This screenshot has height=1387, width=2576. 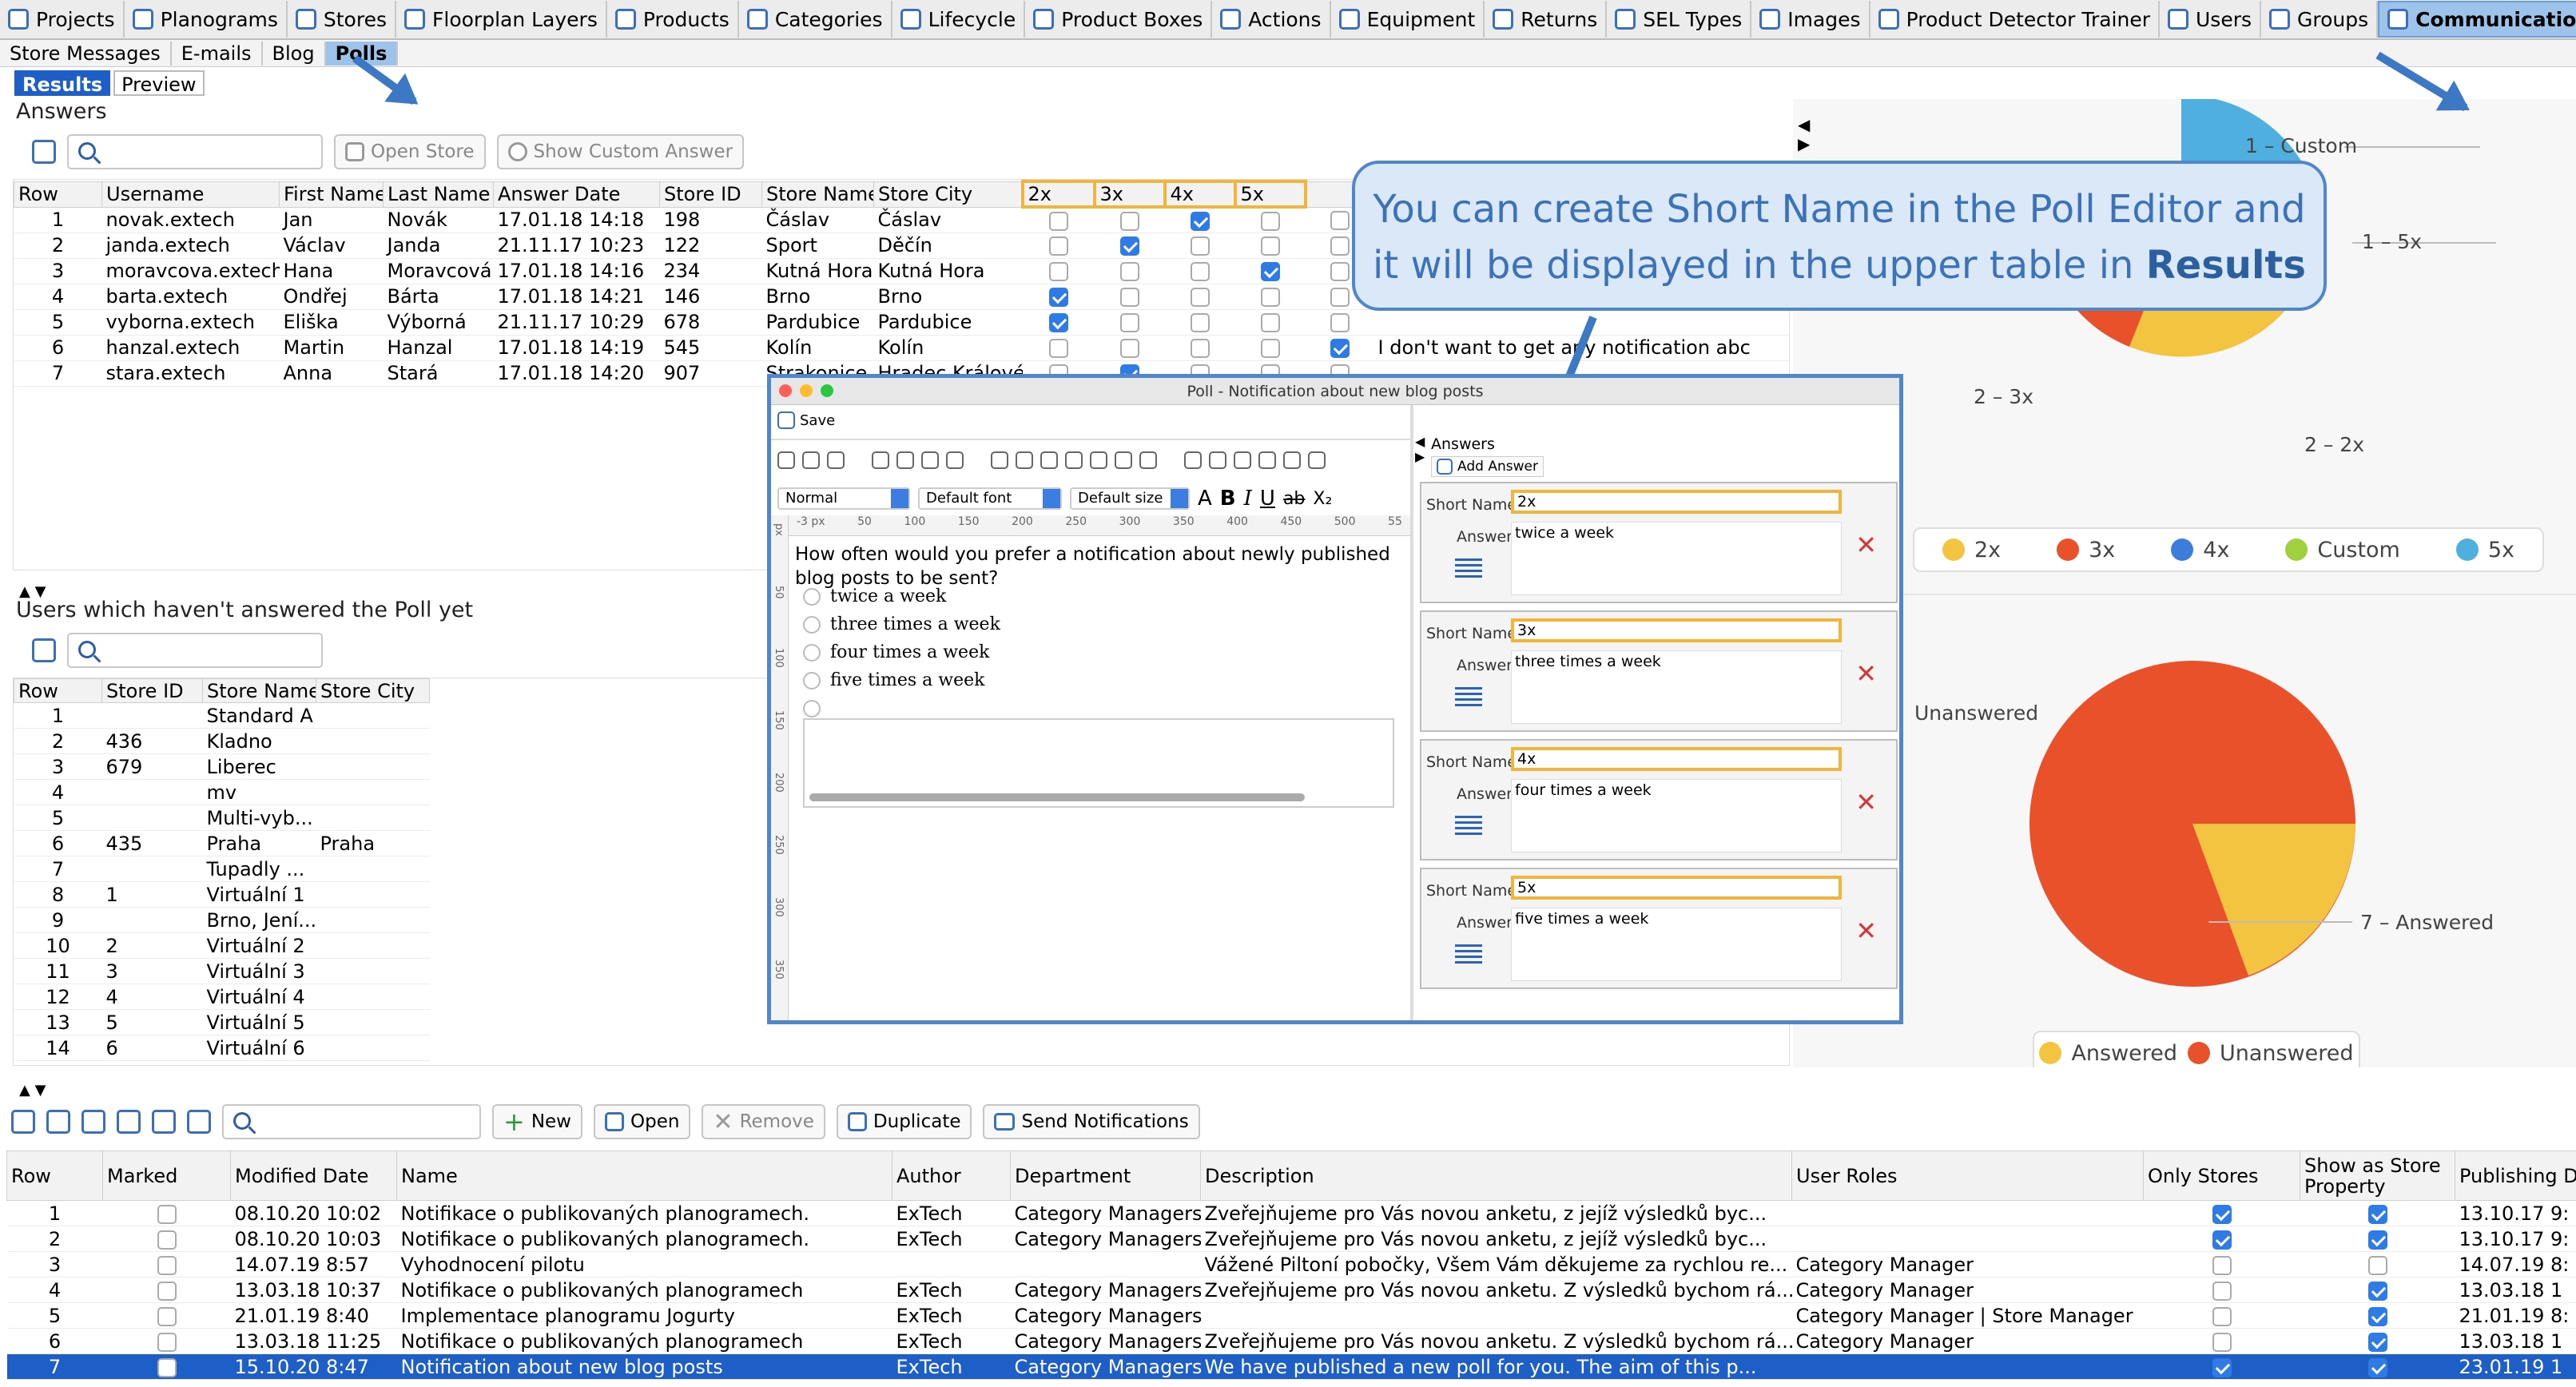 I want to click on minimize-window-icon, so click(x=806, y=390).